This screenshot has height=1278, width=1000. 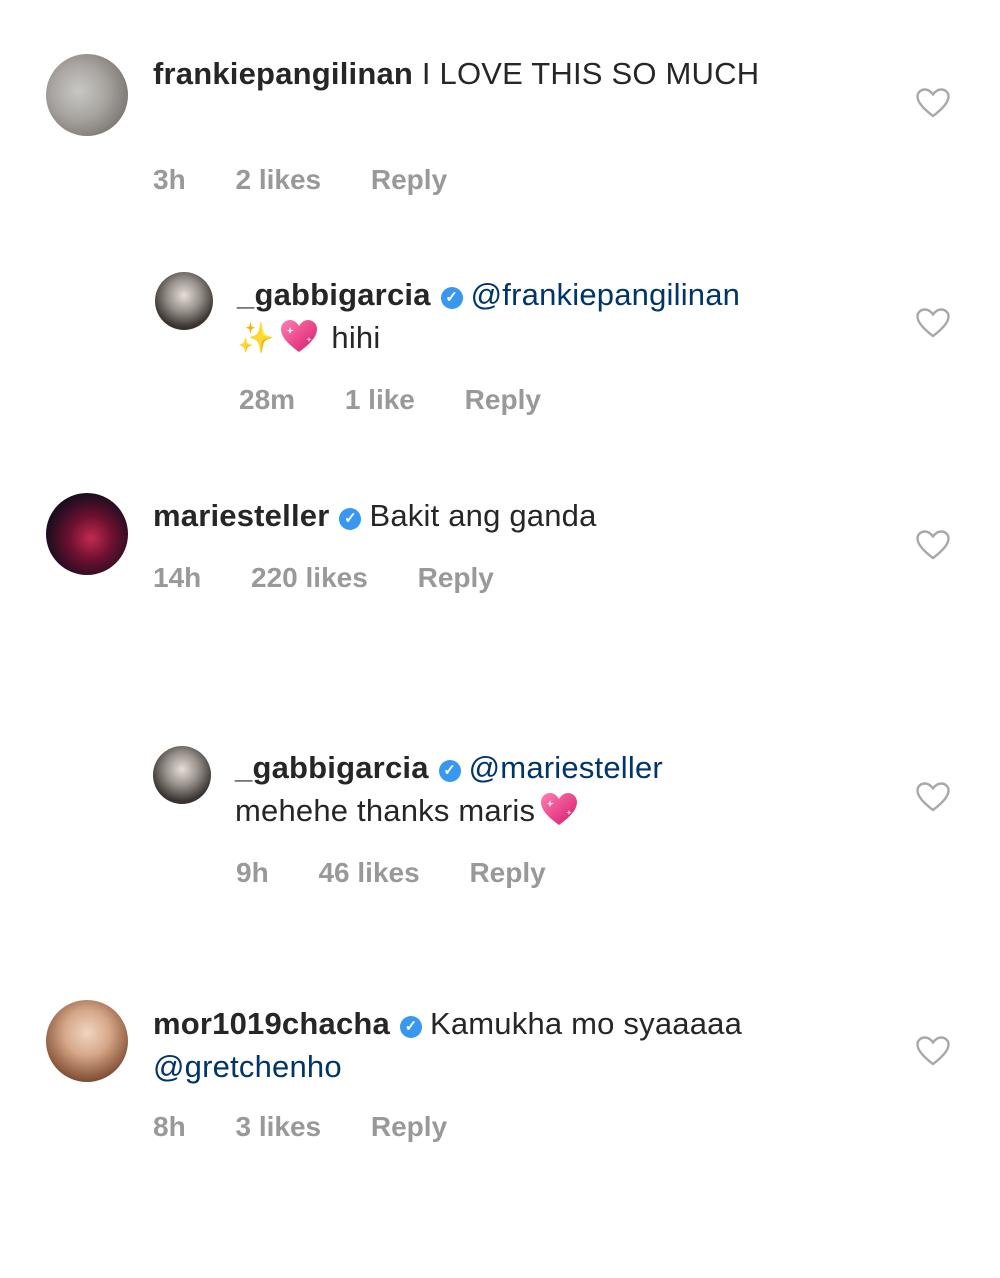 What do you see at coordinates (557, 316) in the screenshot?
I see `comment-body: _gabbigarcia ✓ @frankiepangilinan ✨ hihi` at bounding box center [557, 316].